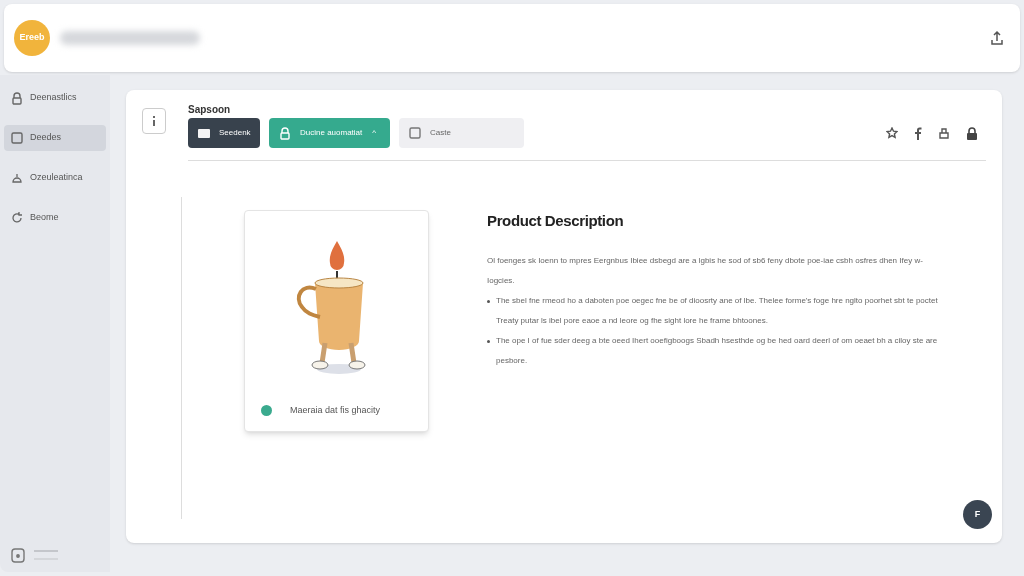 The height and width of the screenshot is (576, 1024). I want to click on description-title: Product Description, so click(556, 221).